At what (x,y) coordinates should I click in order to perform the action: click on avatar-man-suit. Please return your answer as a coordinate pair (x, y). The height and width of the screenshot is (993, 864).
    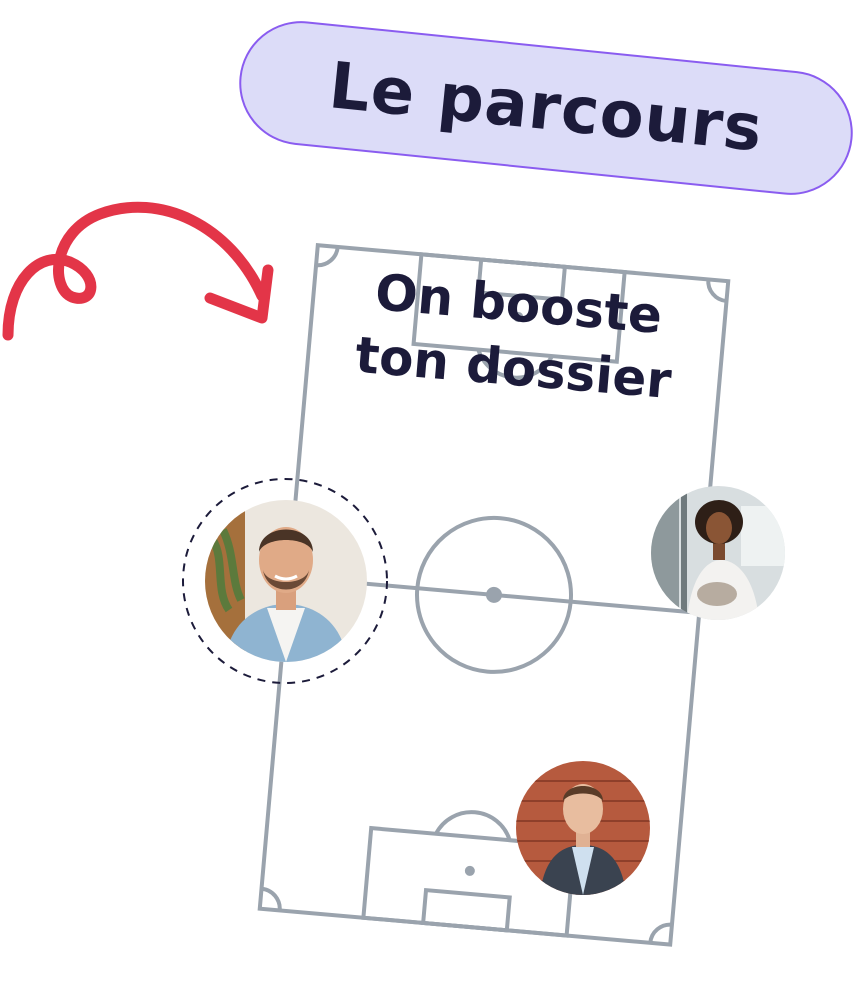
    Looking at the image, I should click on (583, 828).